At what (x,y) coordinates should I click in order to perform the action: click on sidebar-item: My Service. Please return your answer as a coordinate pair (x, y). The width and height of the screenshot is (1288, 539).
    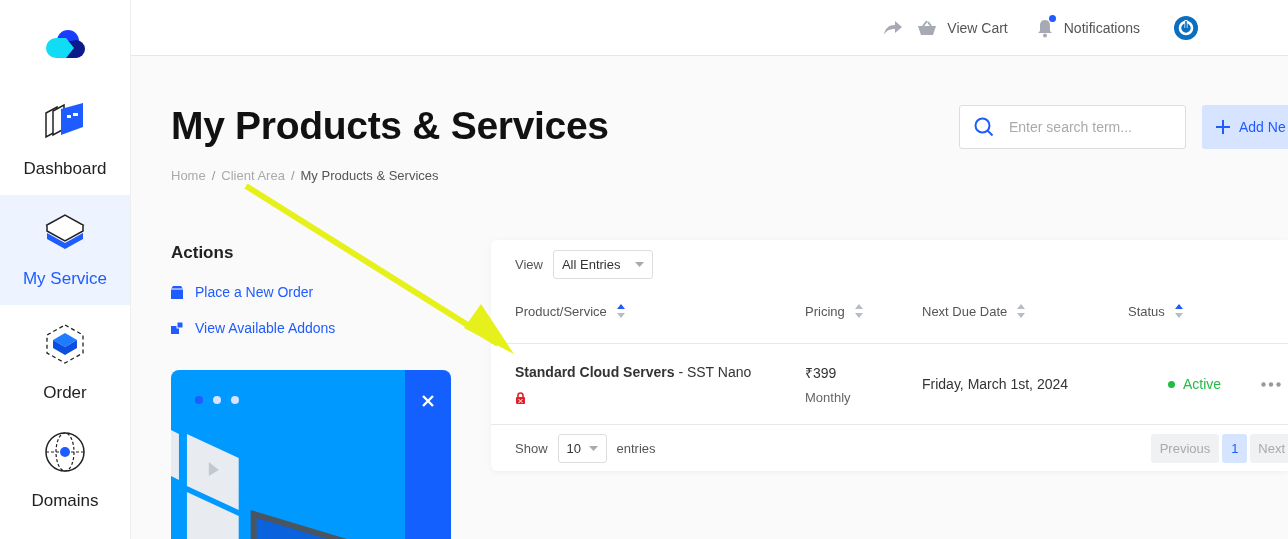
    Looking at the image, I should click on (65, 250).